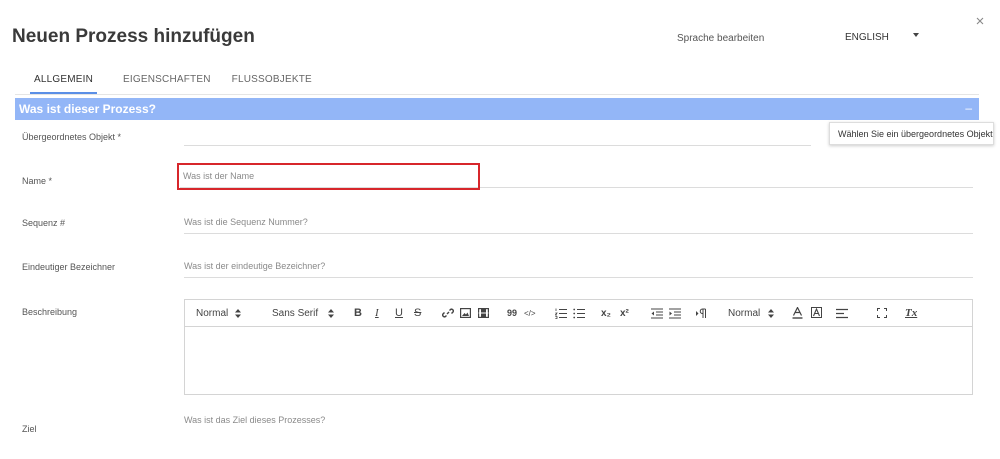 Image resolution: width=1000 pixels, height=459 pixels. What do you see at coordinates (578, 224) in the screenshot?
I see `sequence-input: Was ist die Sequenz Nummer?` at bounding box center [578, 224].